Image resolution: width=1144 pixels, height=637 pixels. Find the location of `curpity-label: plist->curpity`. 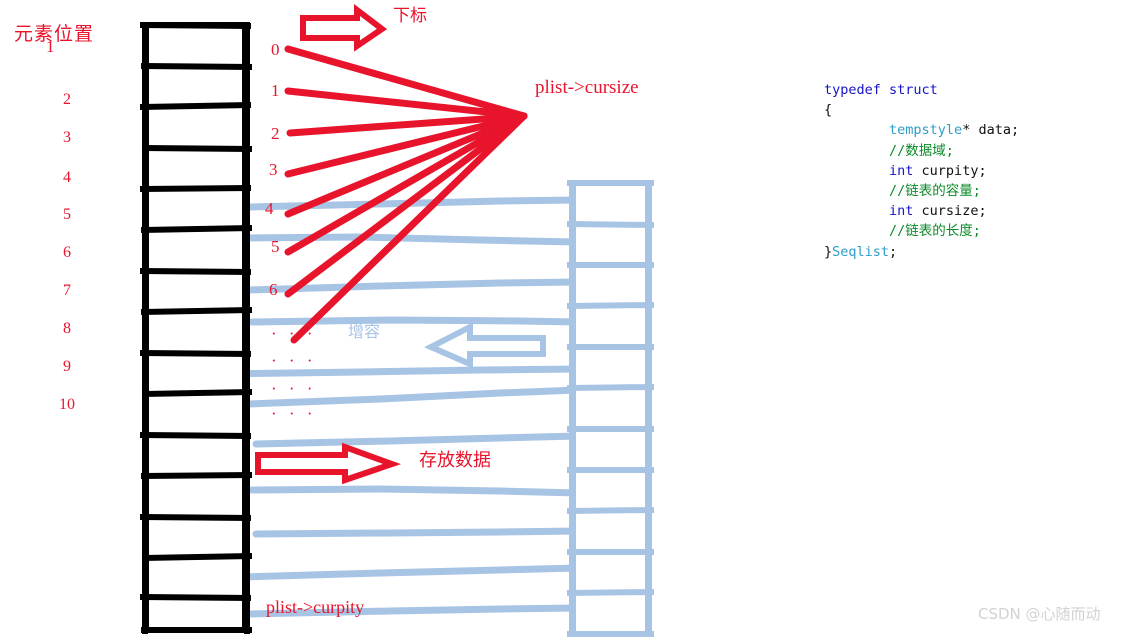

curpity-label: plist->curpity is located at coordinates (315, 607).